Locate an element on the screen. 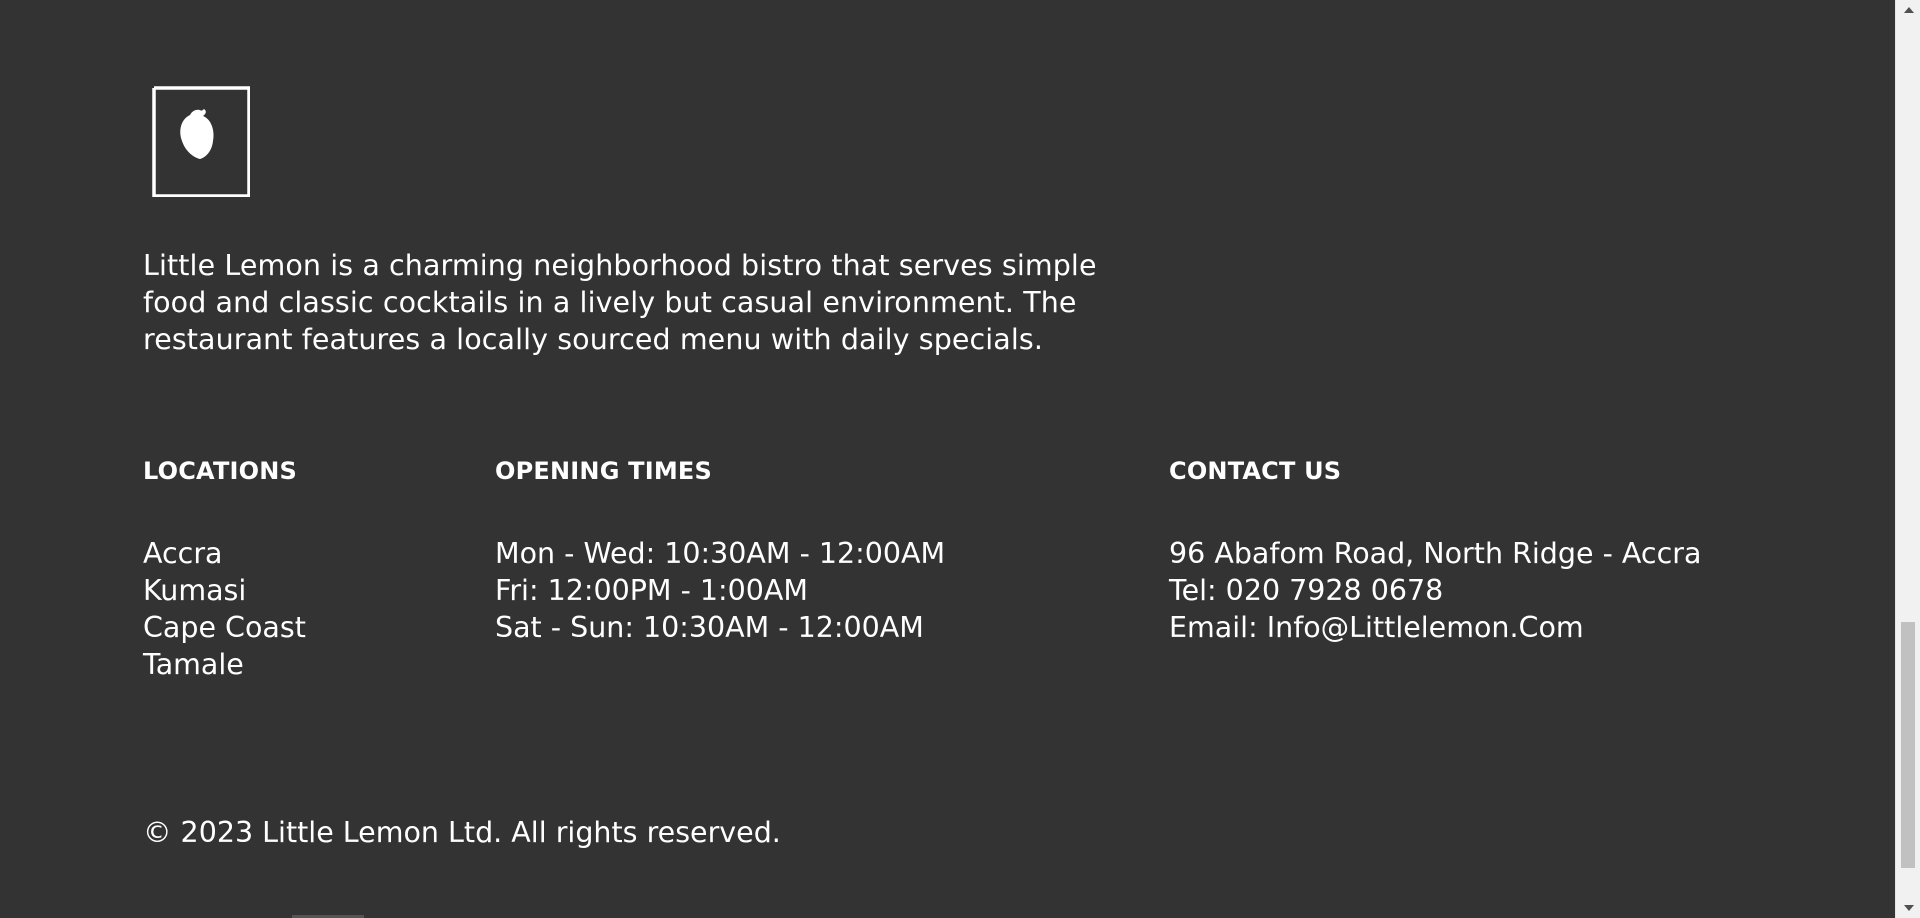 The image size is (1920, 918). scroll-up-arrow-icon is located at coordinates (1908, 10).